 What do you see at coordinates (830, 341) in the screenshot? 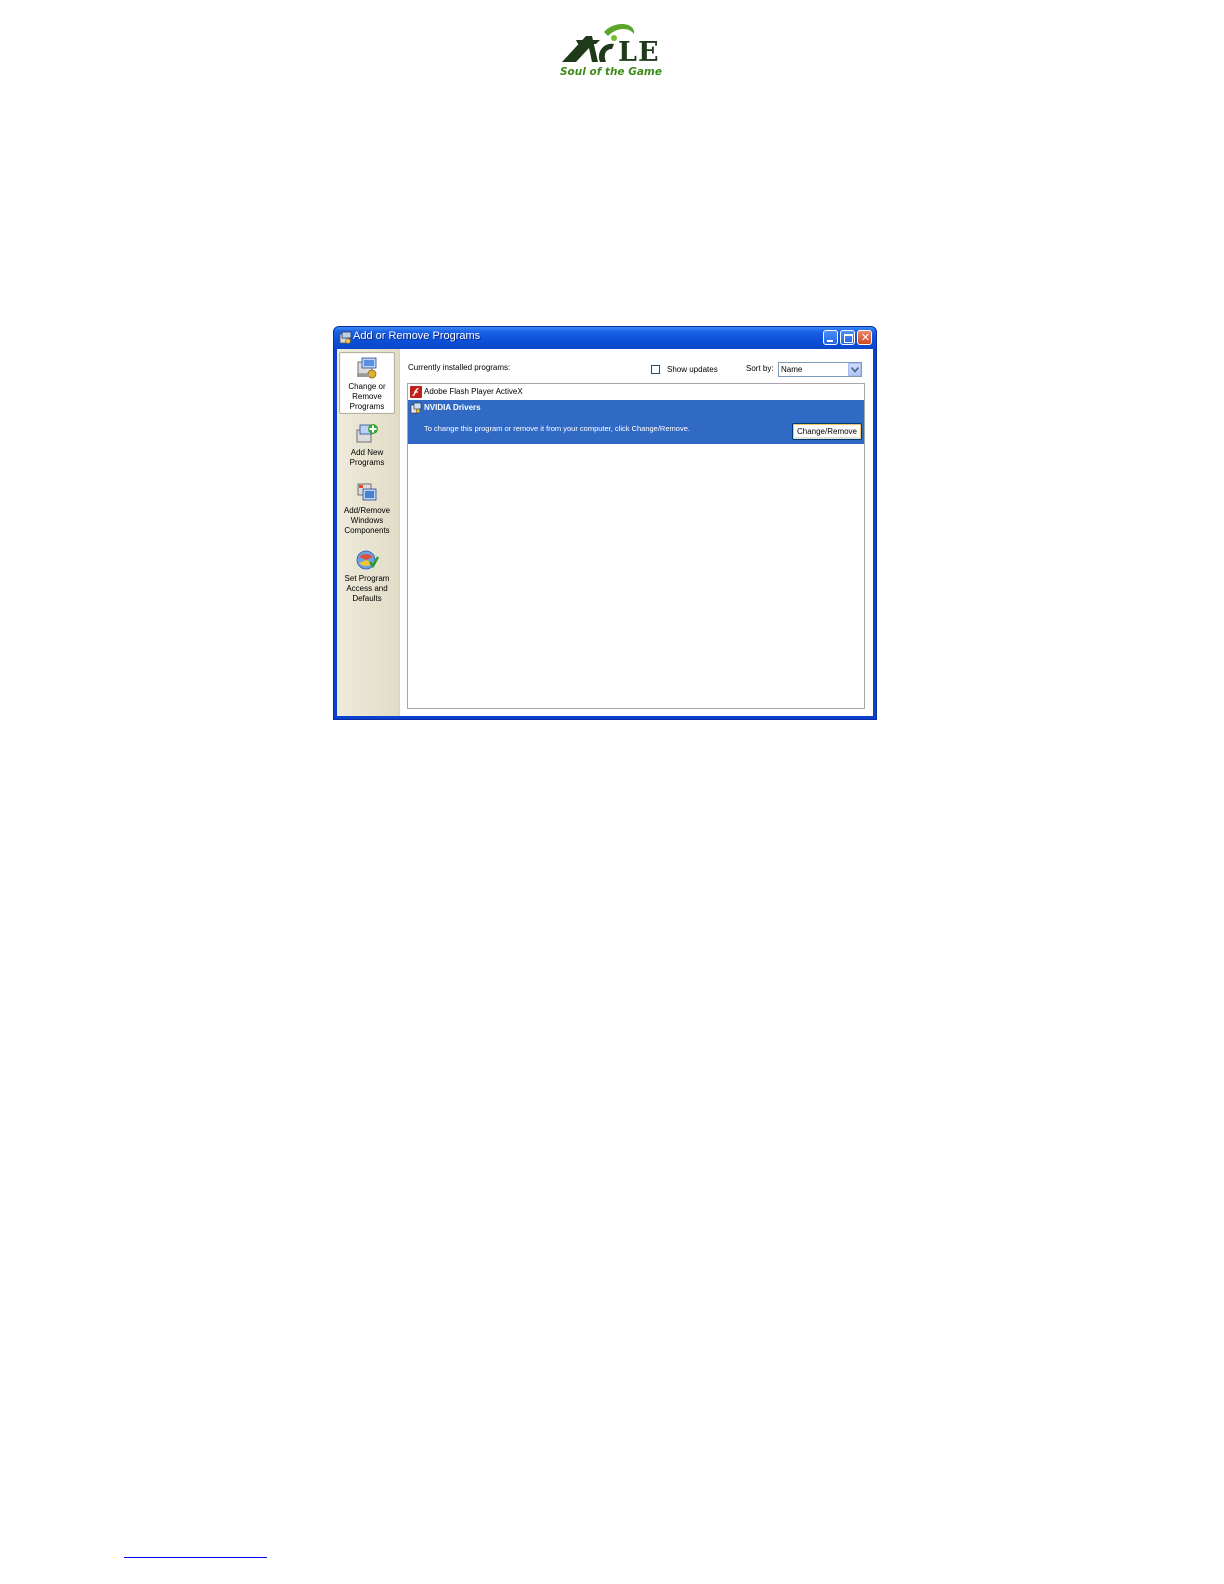
I see `minimize-icon` at bounding box center [830, 341].